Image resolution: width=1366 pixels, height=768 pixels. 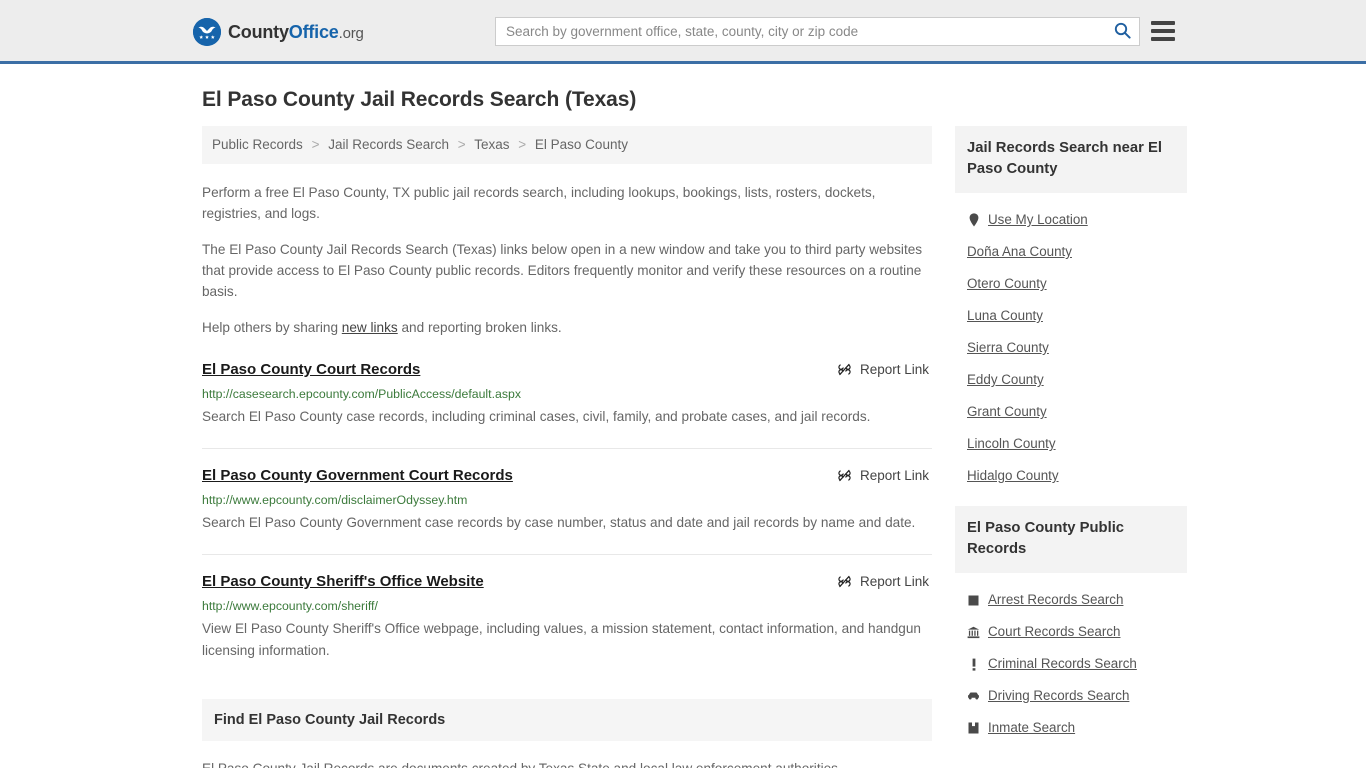 I want to click on hamburger-menu-icon, so click(x=1163, y=23).